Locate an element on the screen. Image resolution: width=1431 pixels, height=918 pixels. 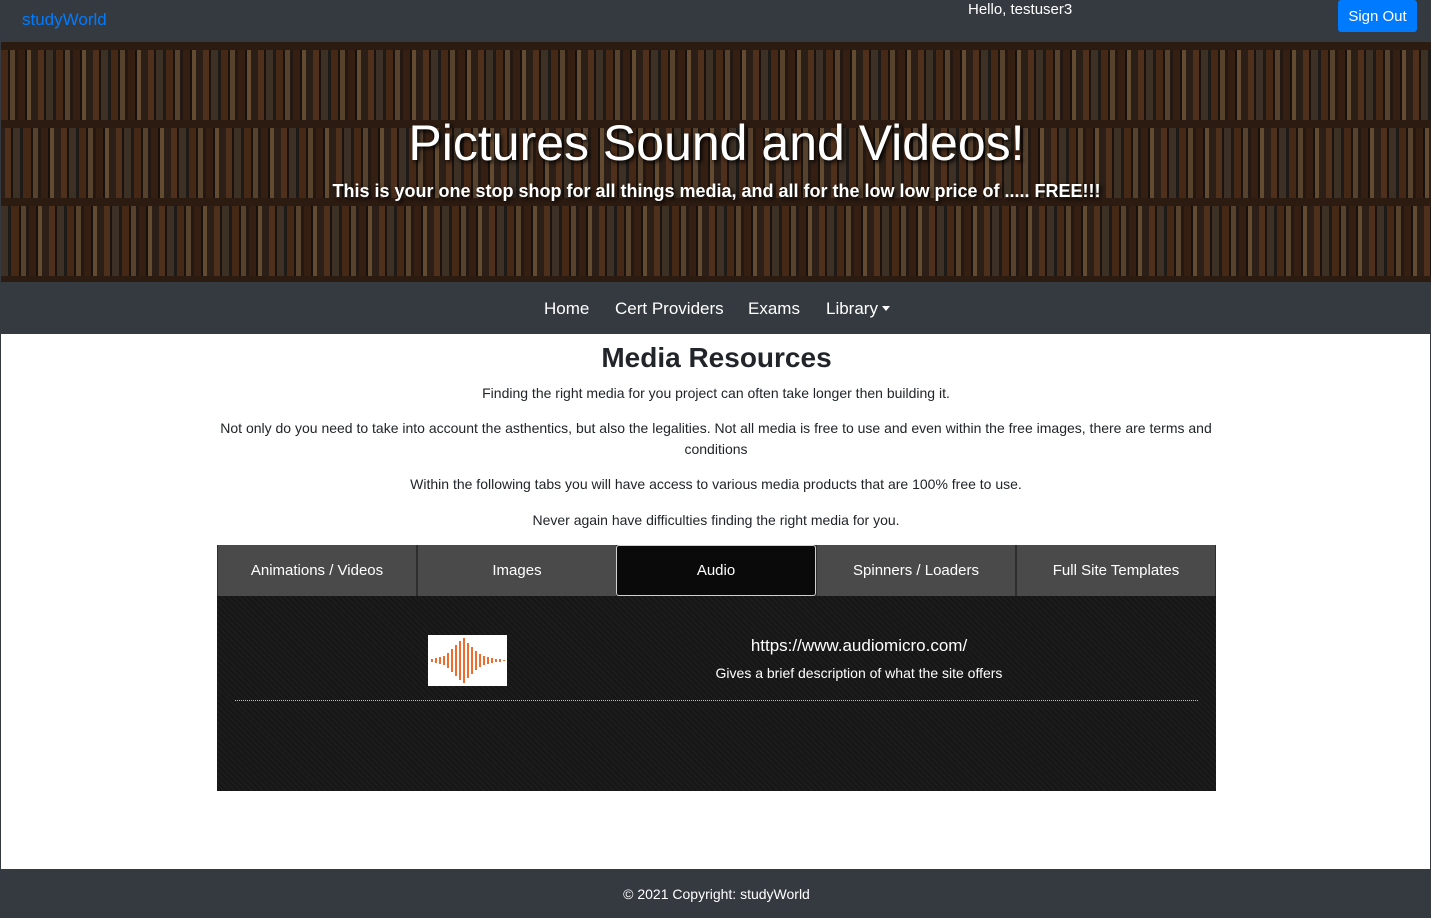
waveform-graphic is located at coordinates (468, 660).